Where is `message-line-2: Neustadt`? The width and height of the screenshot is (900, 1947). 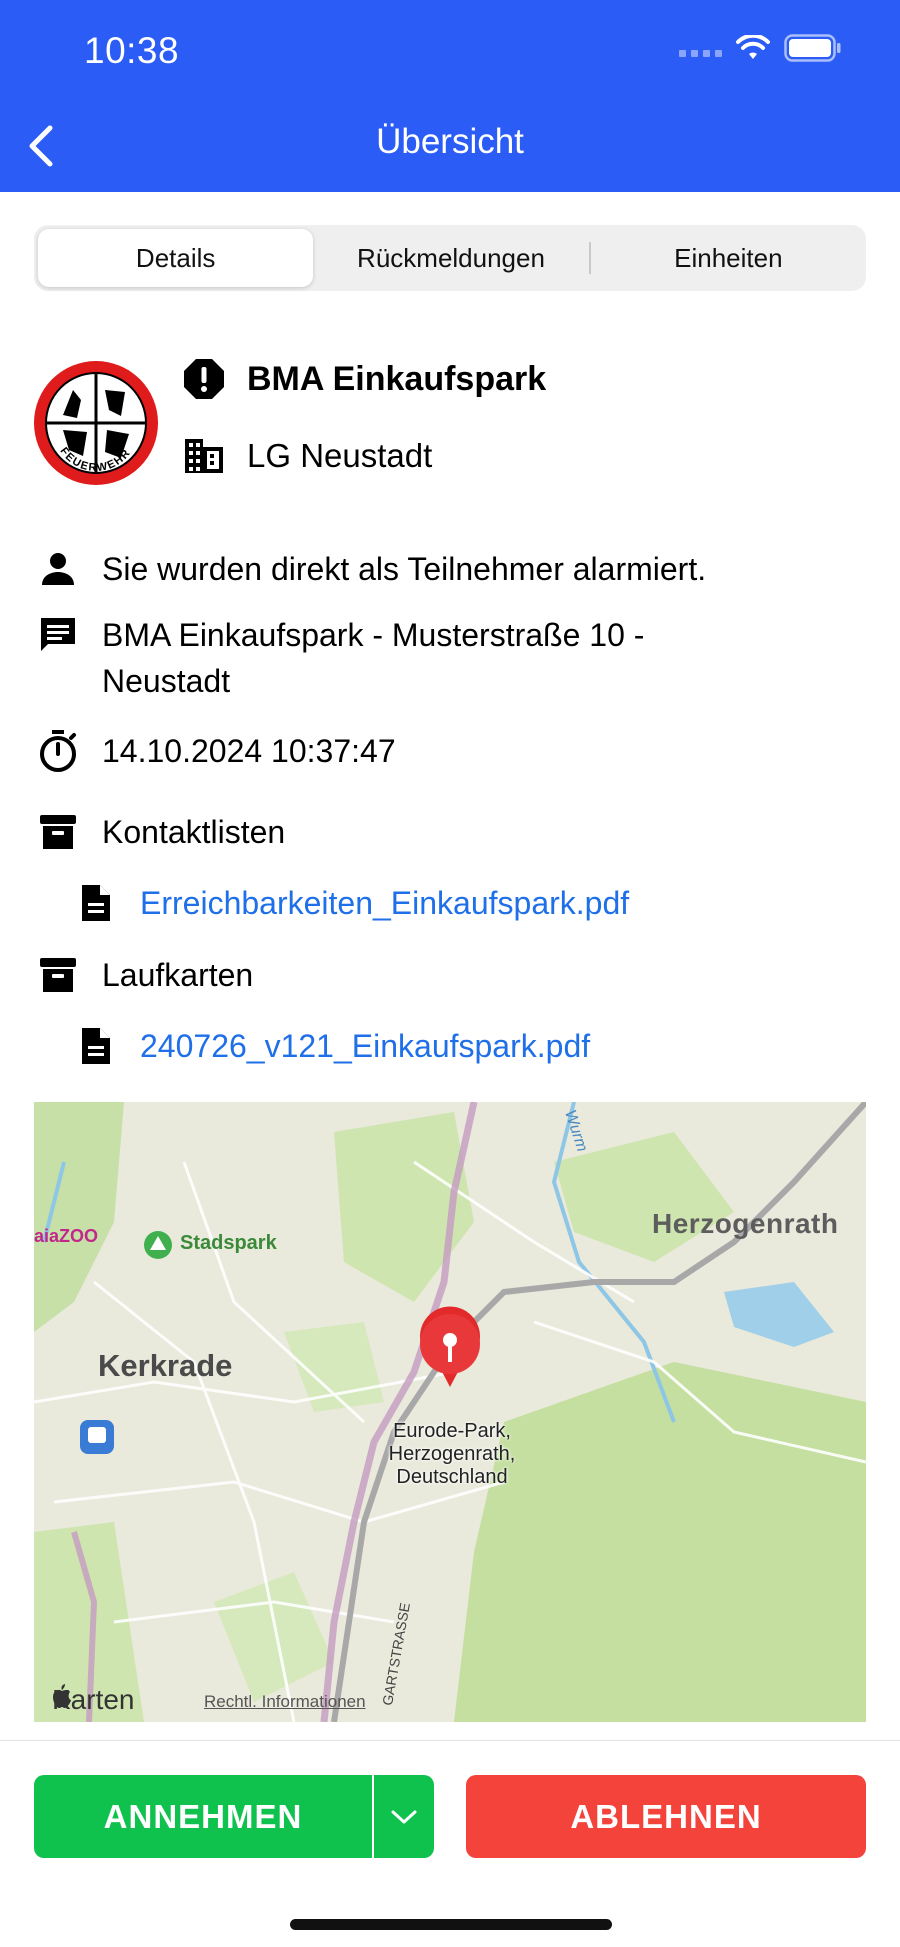
message-line-2: Neustadt is located at coordinates (166, 681).